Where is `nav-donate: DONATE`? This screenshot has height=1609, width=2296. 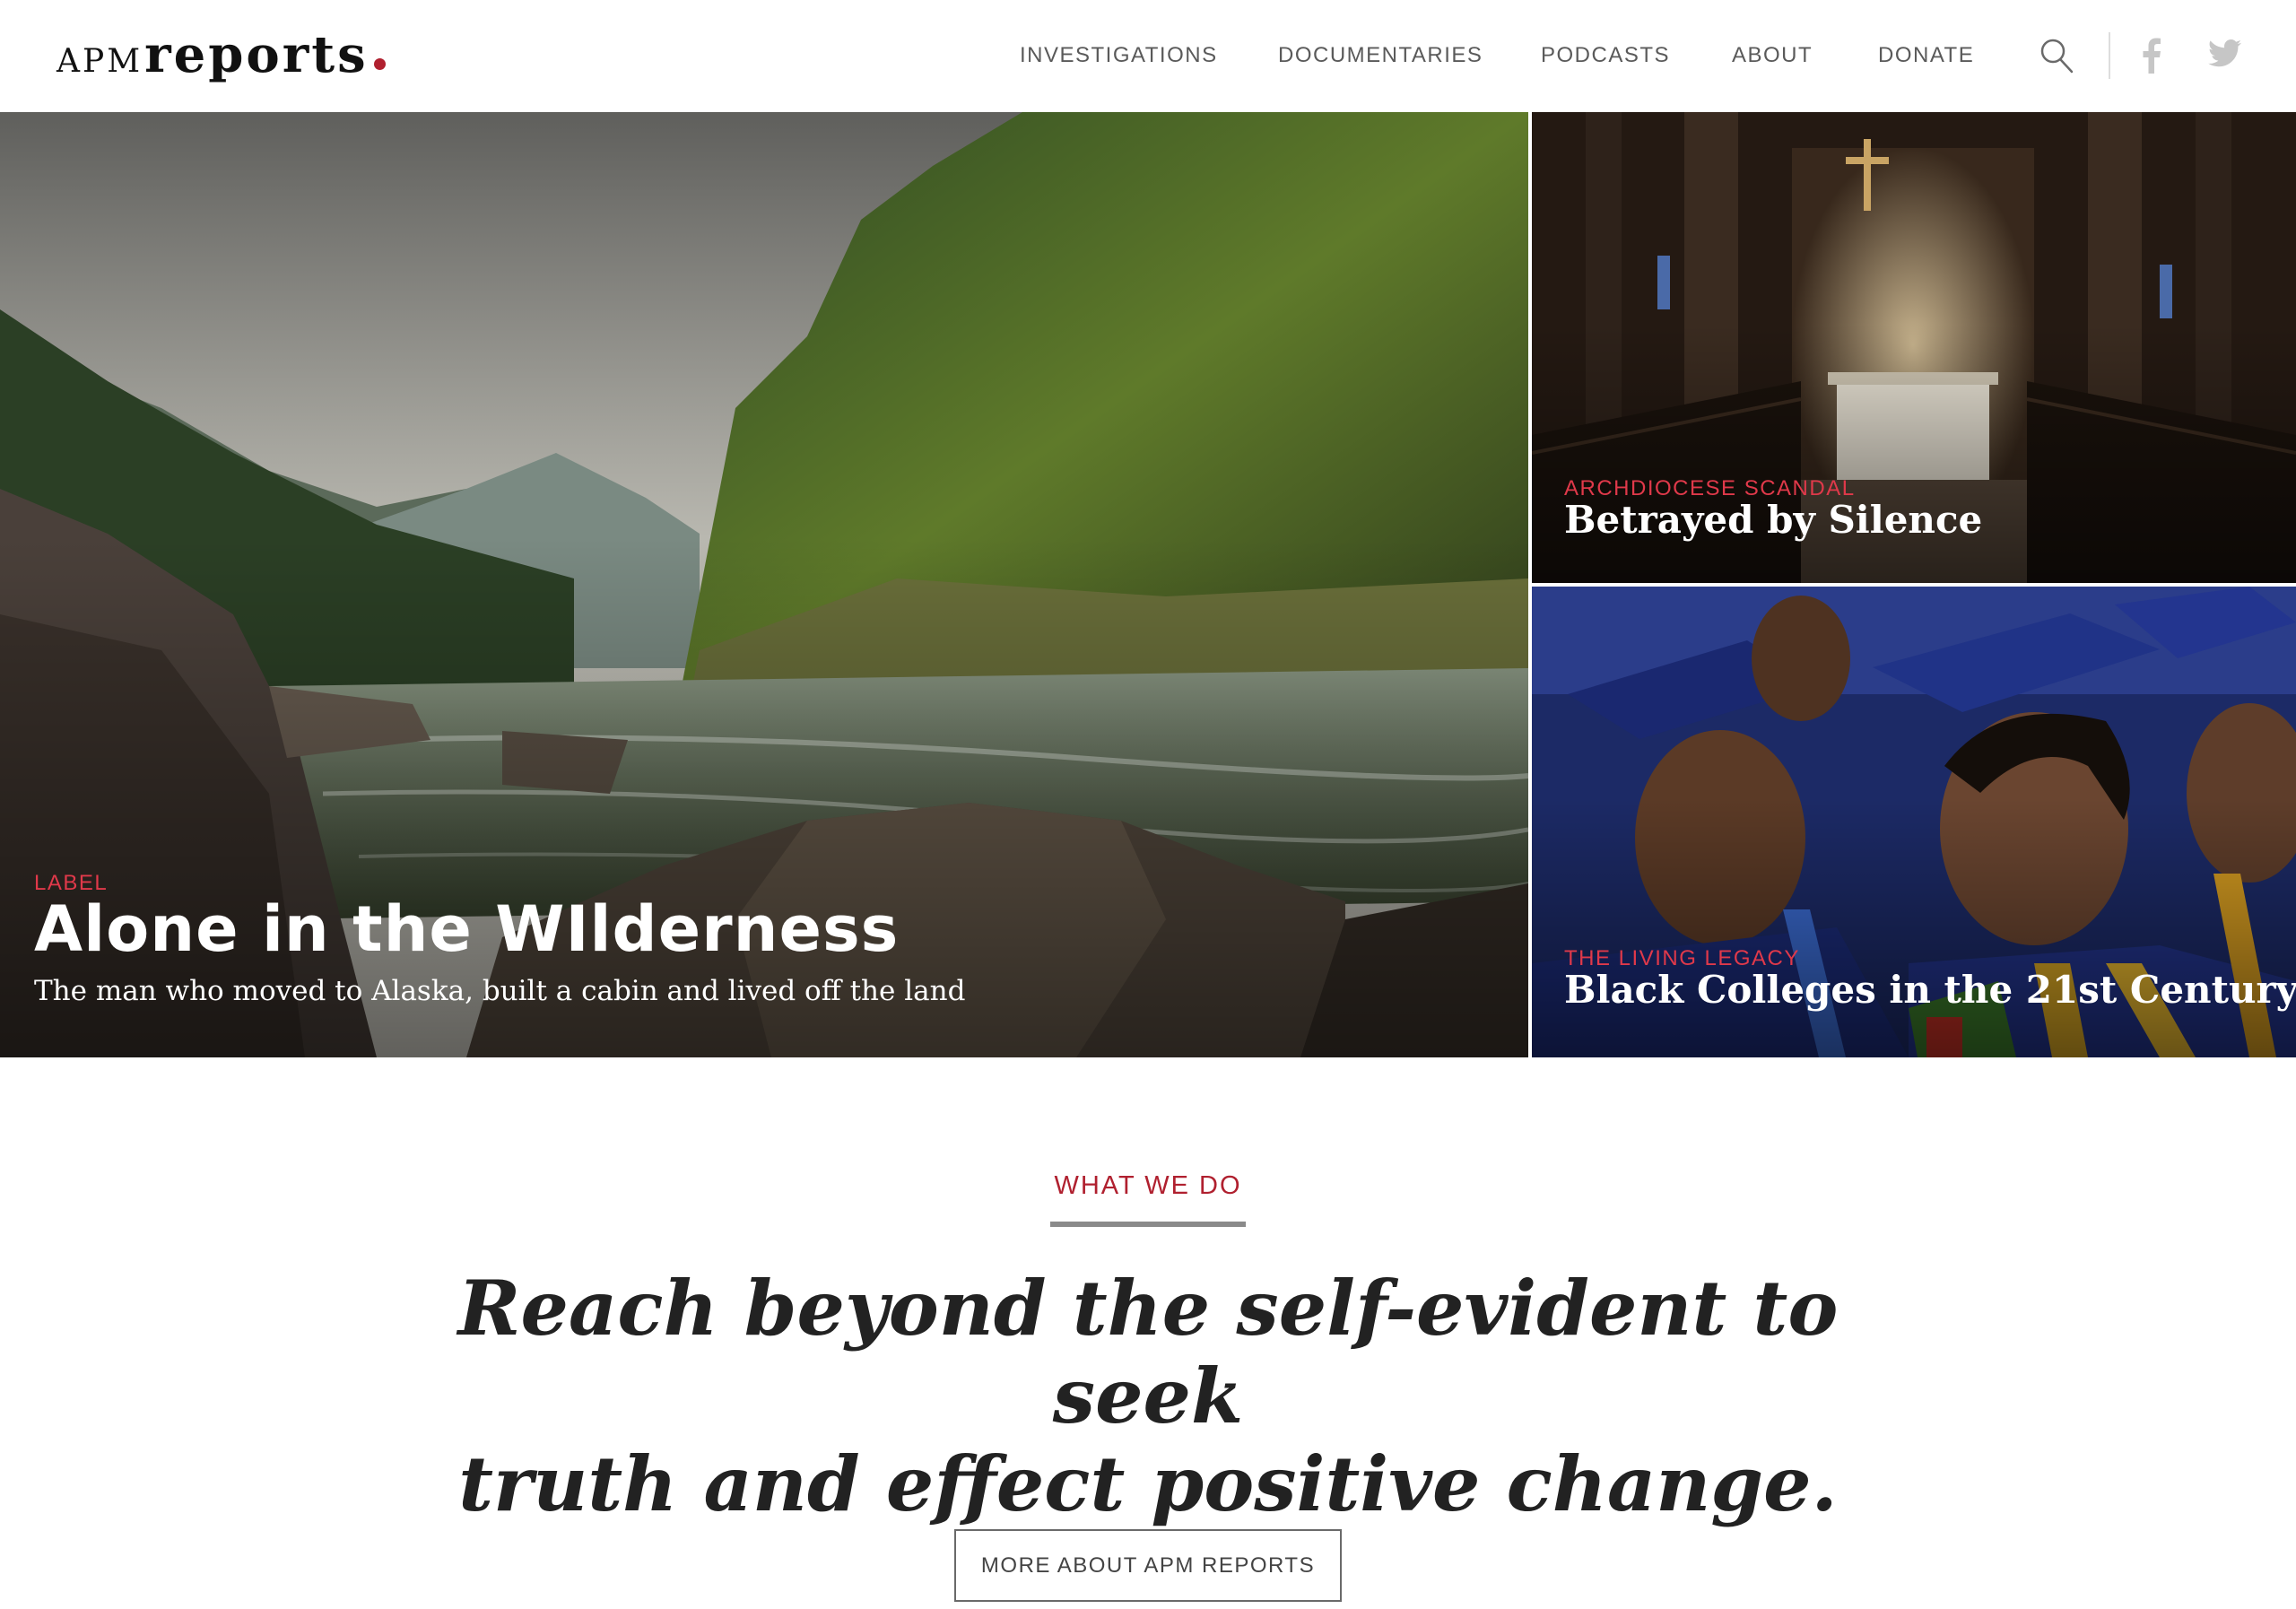
nav-donate: DONATE is located at coordinates (1926, 55).